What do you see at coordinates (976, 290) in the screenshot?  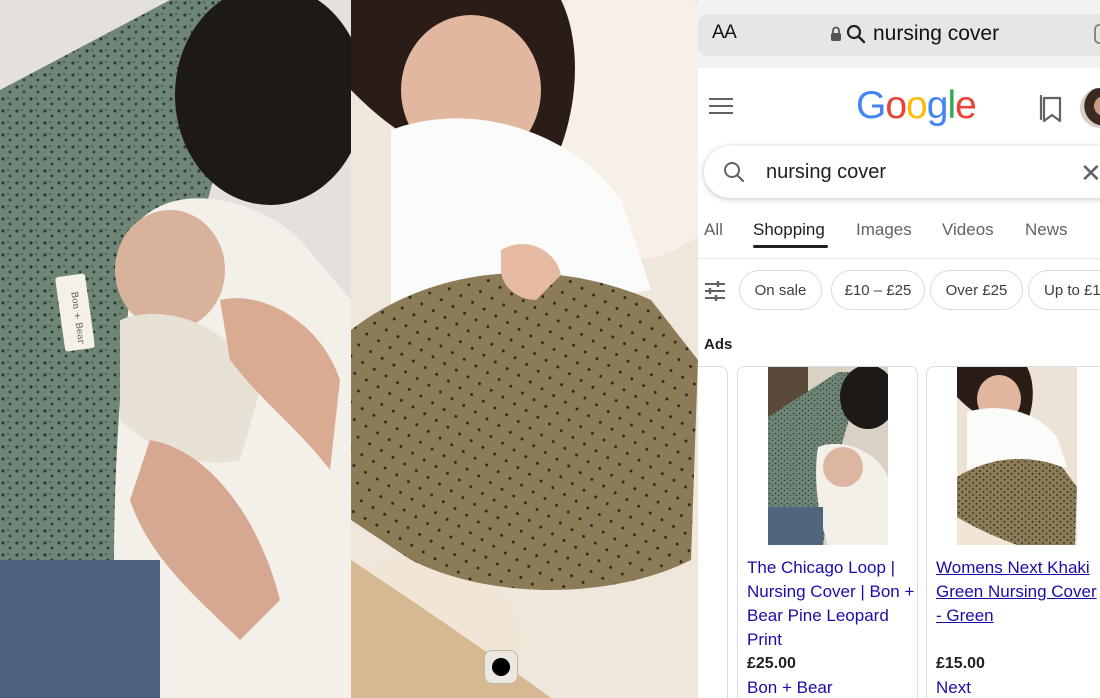 I see `chip-over-25: Over £25` at bounding box center [976, 290].